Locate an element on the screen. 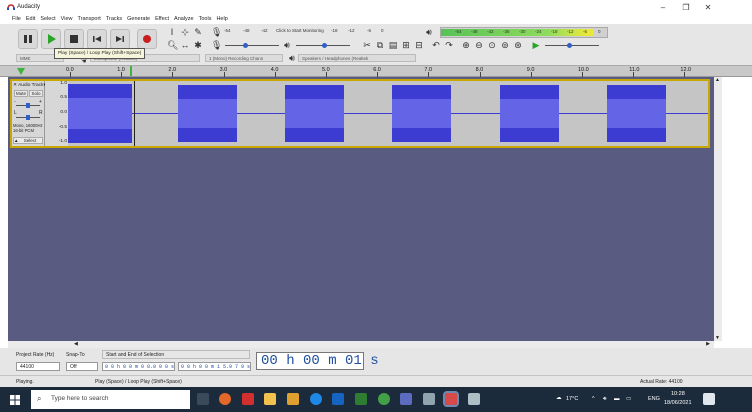 This screenshot has width=752, height=412. minimize-button: – is located at coordinates (663, 7).